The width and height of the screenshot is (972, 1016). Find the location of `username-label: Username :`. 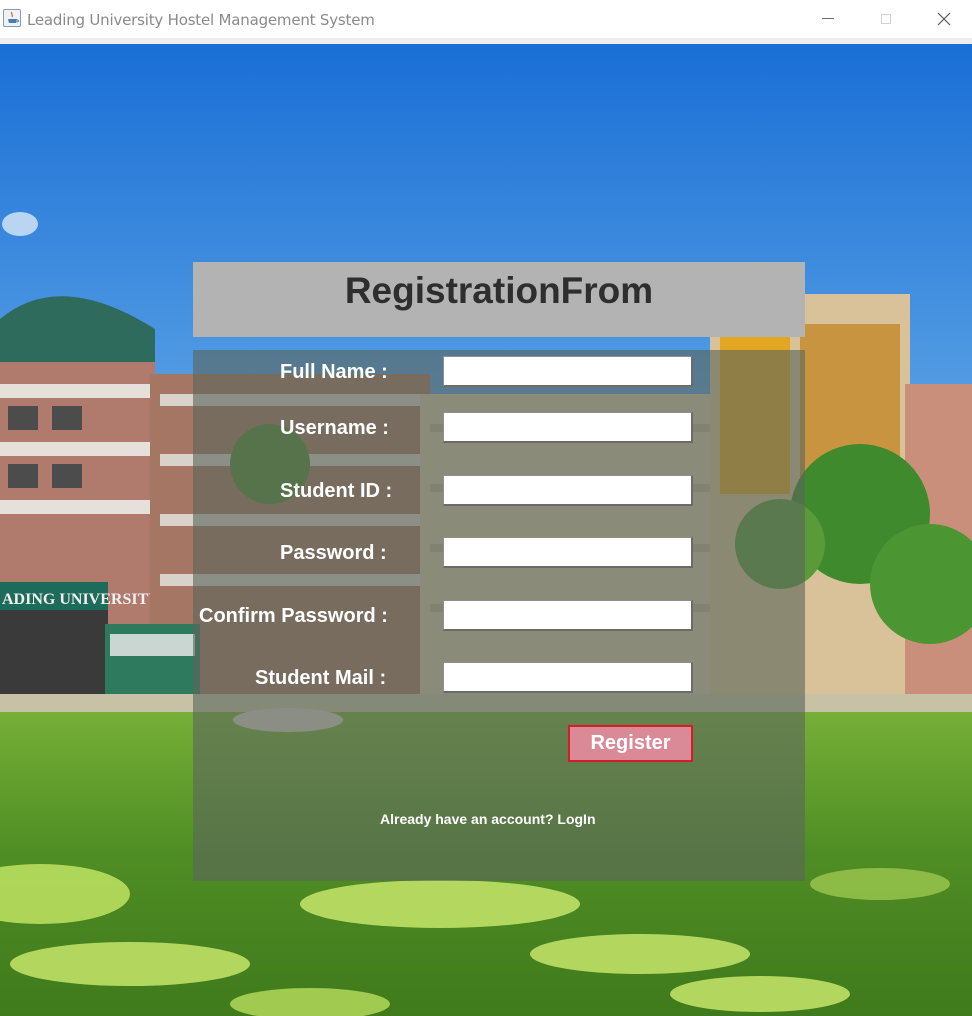

username-label: Username : is located at coordinates (334, 428).